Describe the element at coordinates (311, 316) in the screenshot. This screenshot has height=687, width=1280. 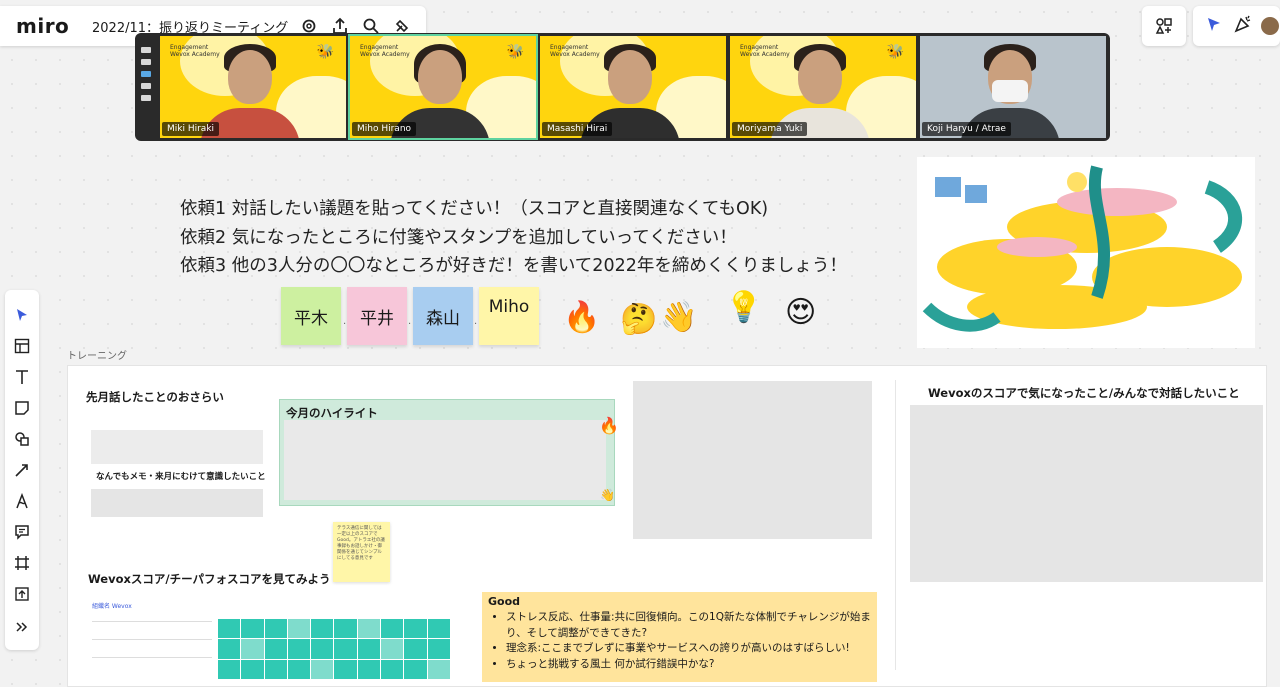
I see `sticky-hiraki: 平木` at that location.